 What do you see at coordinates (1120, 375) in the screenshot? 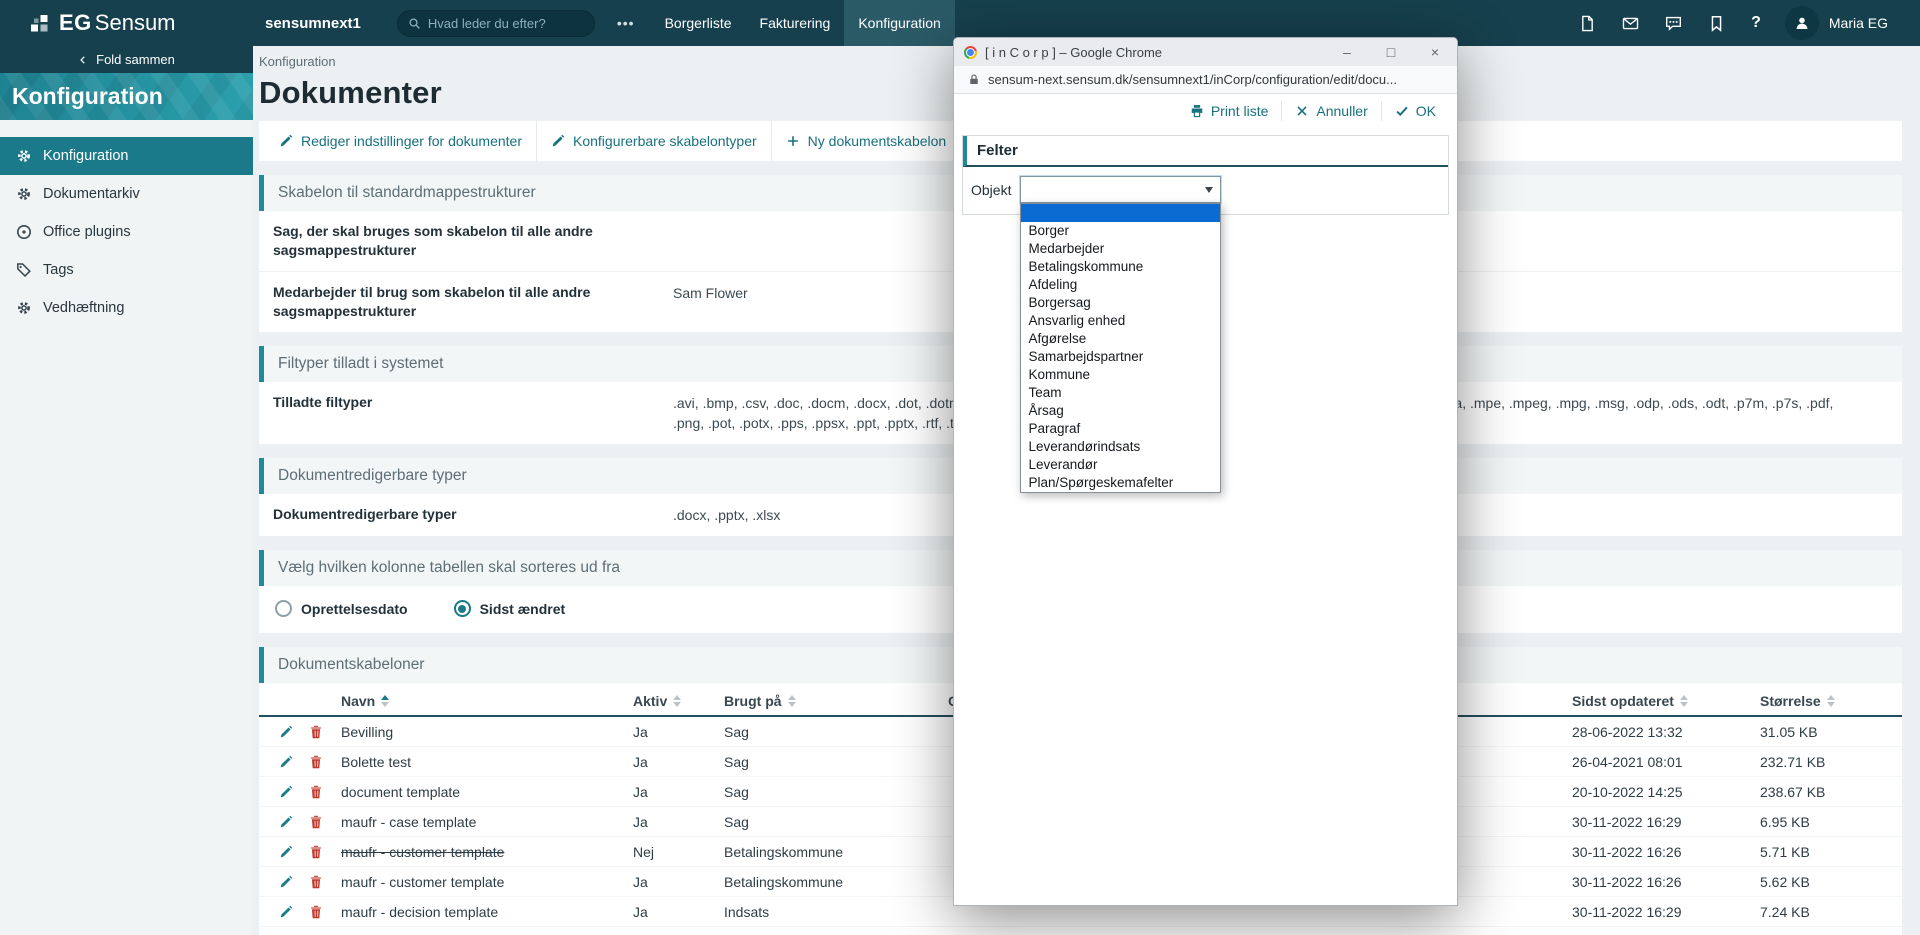
I see `dropdown-option: Kommune` at bounding box center [1120, 375].